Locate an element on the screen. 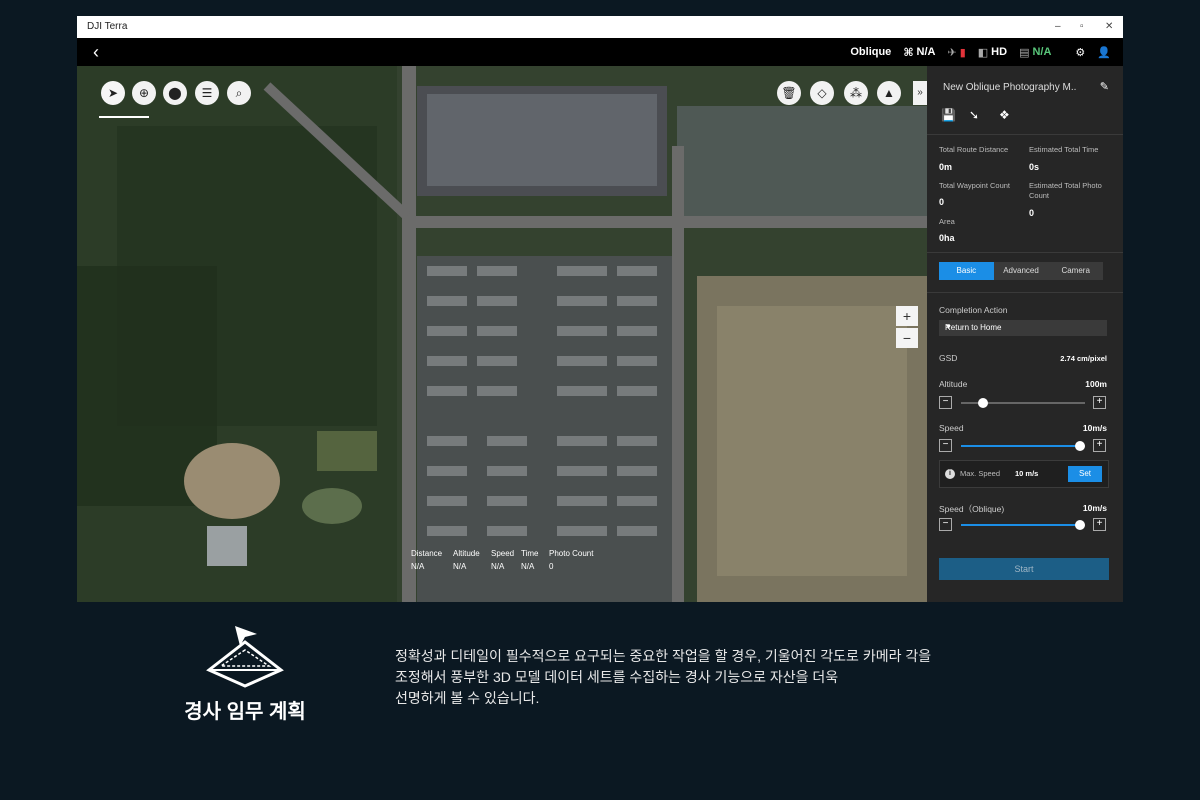 The image size is (1200, 800). tab-basic: Basic is located at coordinates (966, 271).